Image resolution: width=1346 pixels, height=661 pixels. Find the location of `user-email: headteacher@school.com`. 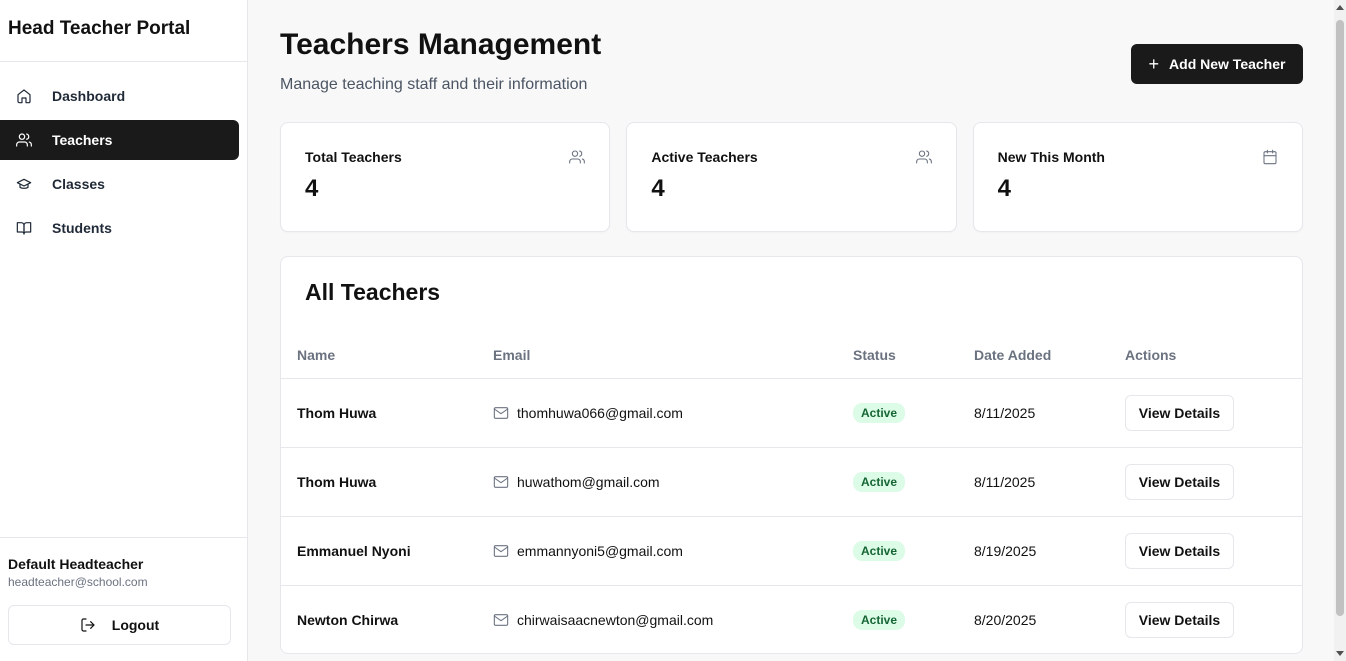

user-email: headteacher@school.com is located at coordinates (78, 582).